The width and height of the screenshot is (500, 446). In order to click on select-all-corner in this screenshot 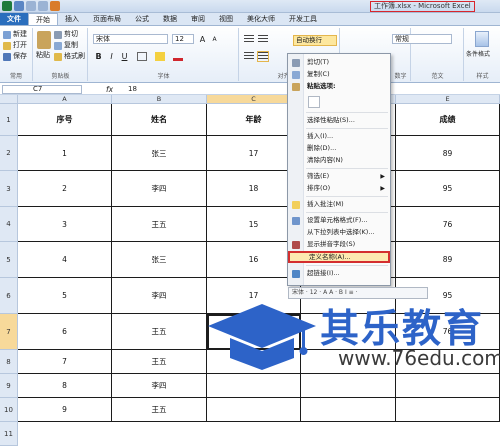, I will do `click(9, 99)`.